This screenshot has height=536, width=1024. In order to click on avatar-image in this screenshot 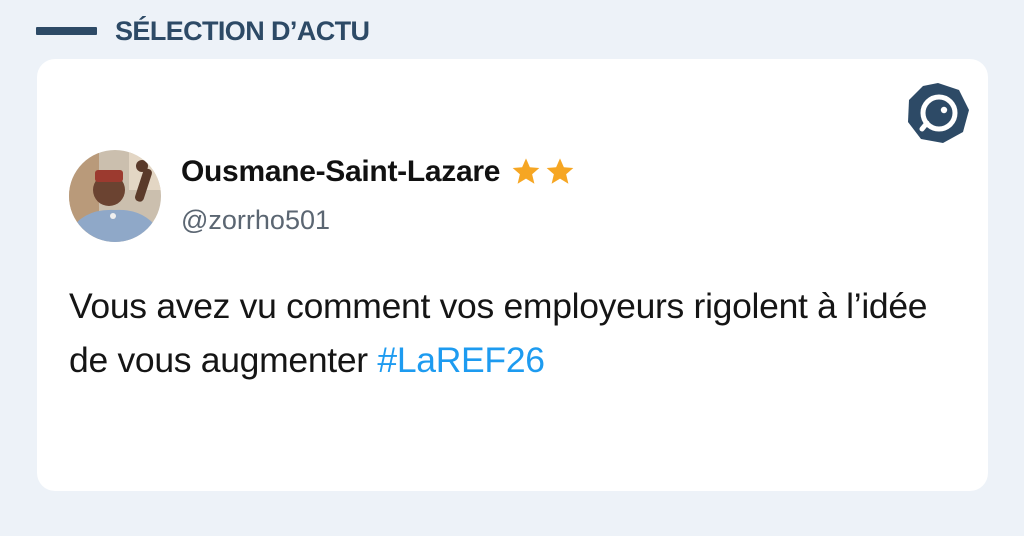, I will do `click(115, 196)`.